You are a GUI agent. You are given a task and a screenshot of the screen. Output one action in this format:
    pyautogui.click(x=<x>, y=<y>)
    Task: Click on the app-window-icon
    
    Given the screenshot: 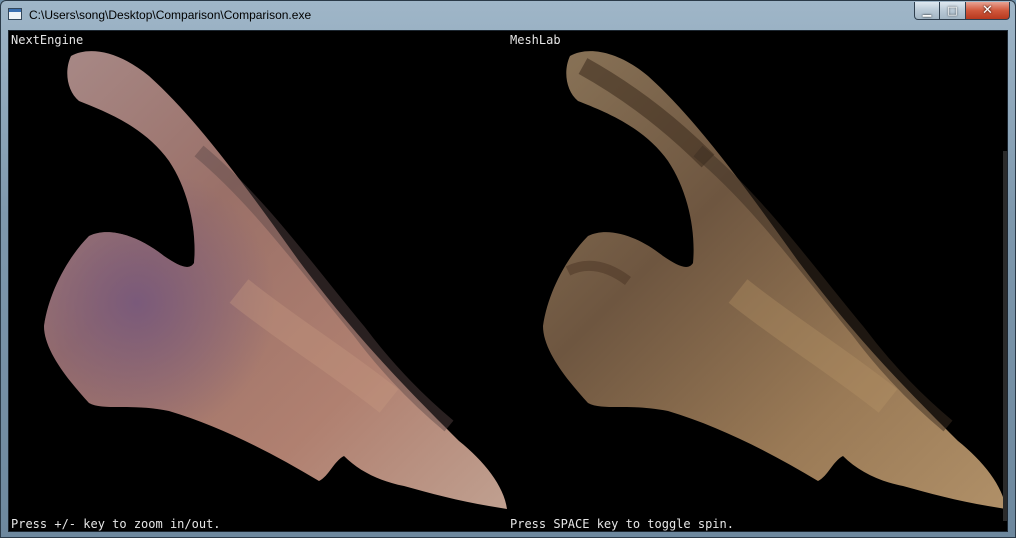 What is the action you would take?
    pyautogui.click(x=15, y=14)
    